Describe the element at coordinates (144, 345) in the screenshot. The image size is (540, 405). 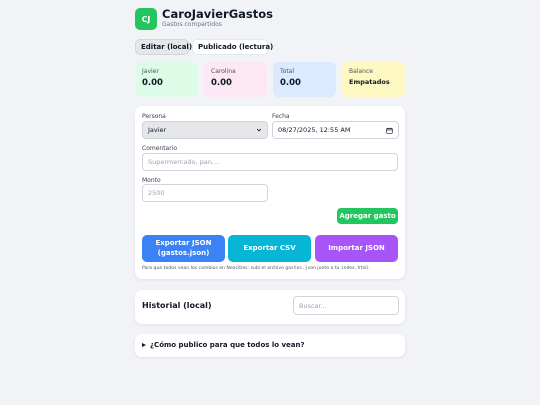
I see `disclosure-triangle-icon` at that location.